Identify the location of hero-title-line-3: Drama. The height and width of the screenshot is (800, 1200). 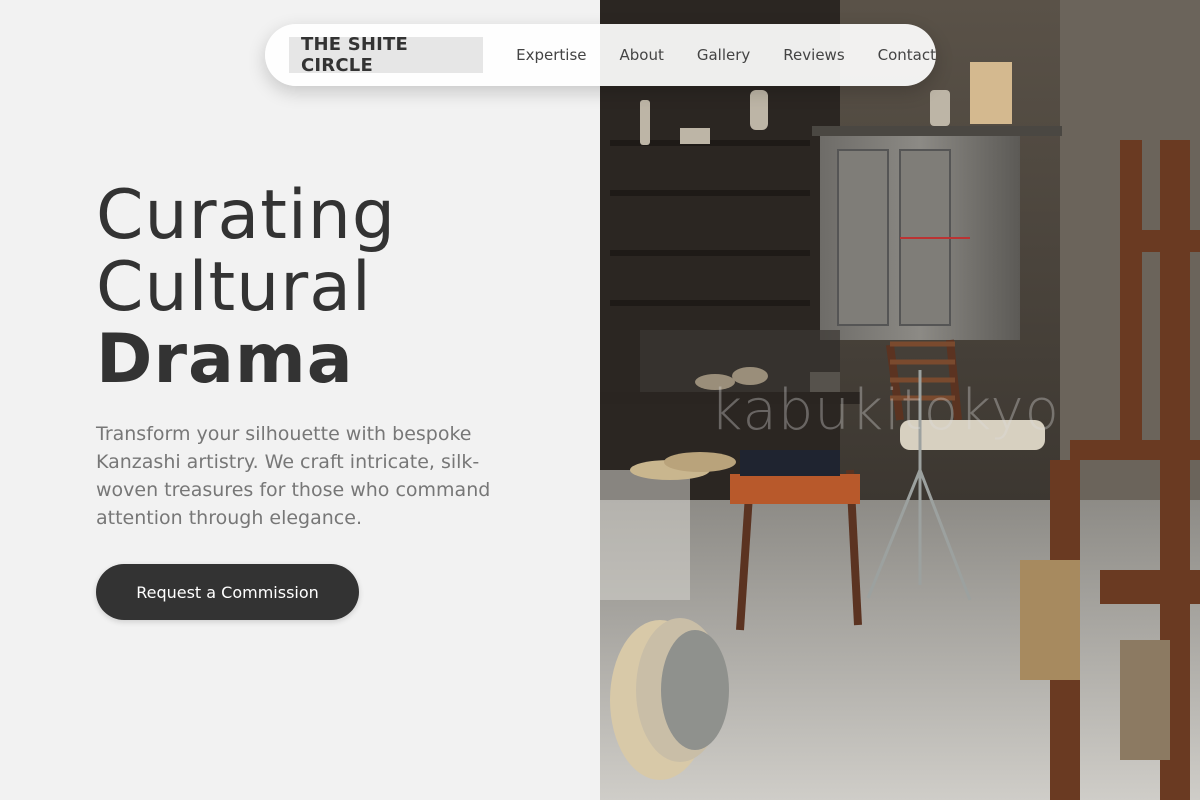
(225, 359).